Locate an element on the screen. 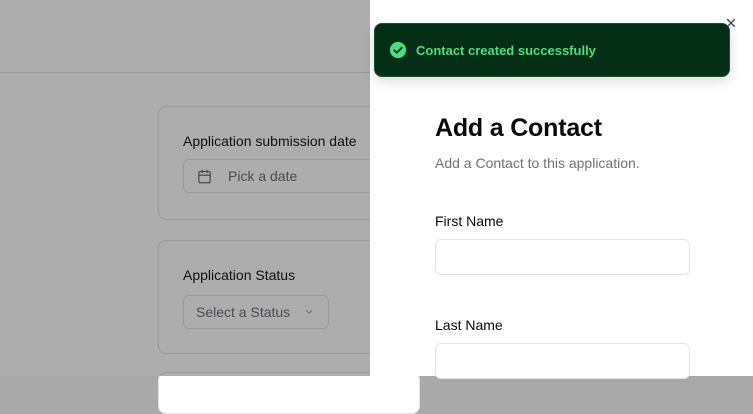 The width and height of the screenshot is (753, 414). last-name-label: Last Name is located at coordinates (469, 325).